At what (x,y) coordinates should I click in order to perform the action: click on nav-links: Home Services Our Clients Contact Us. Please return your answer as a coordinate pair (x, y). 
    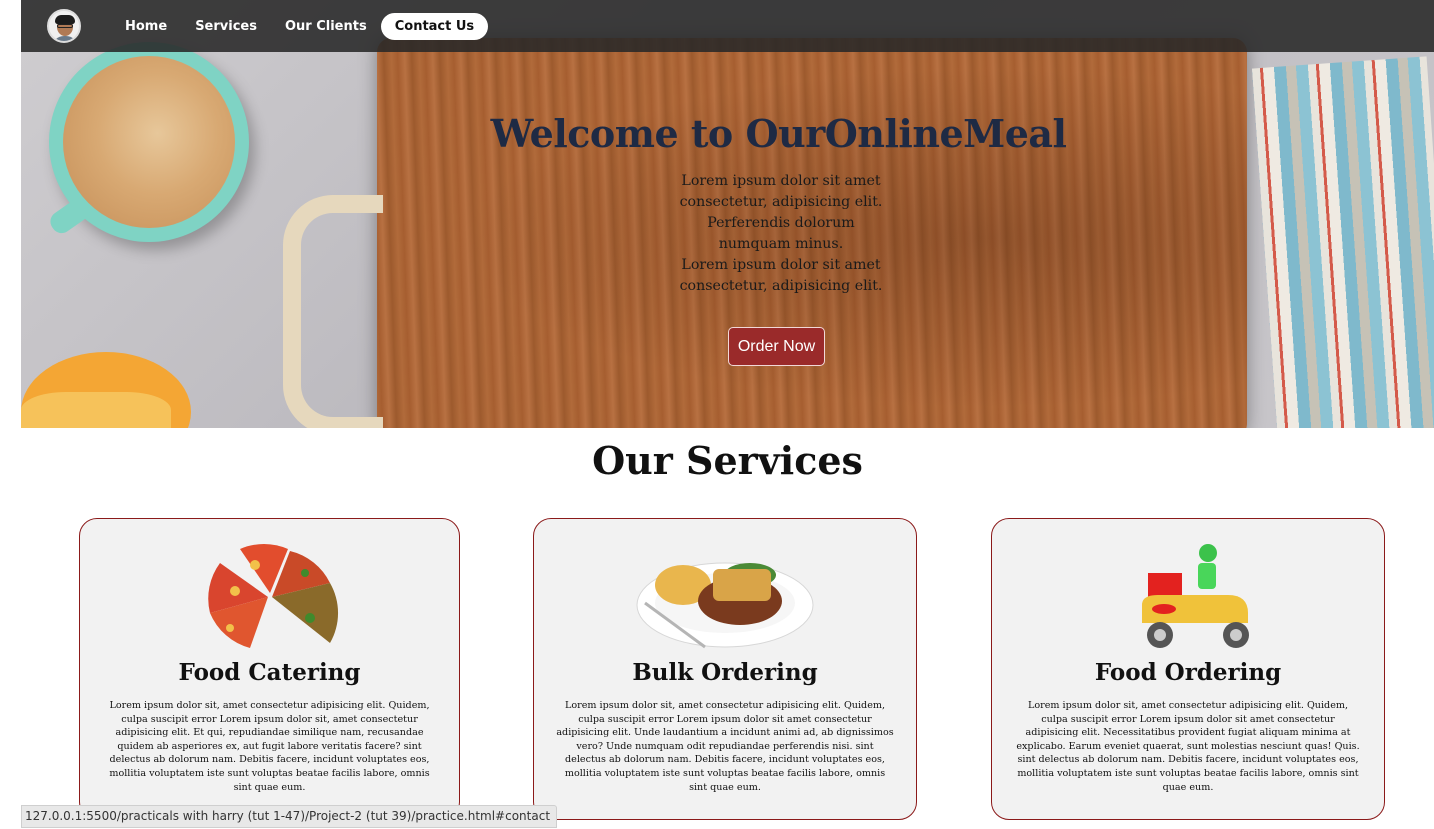
    Looking at the image, I should click on (300, 26).